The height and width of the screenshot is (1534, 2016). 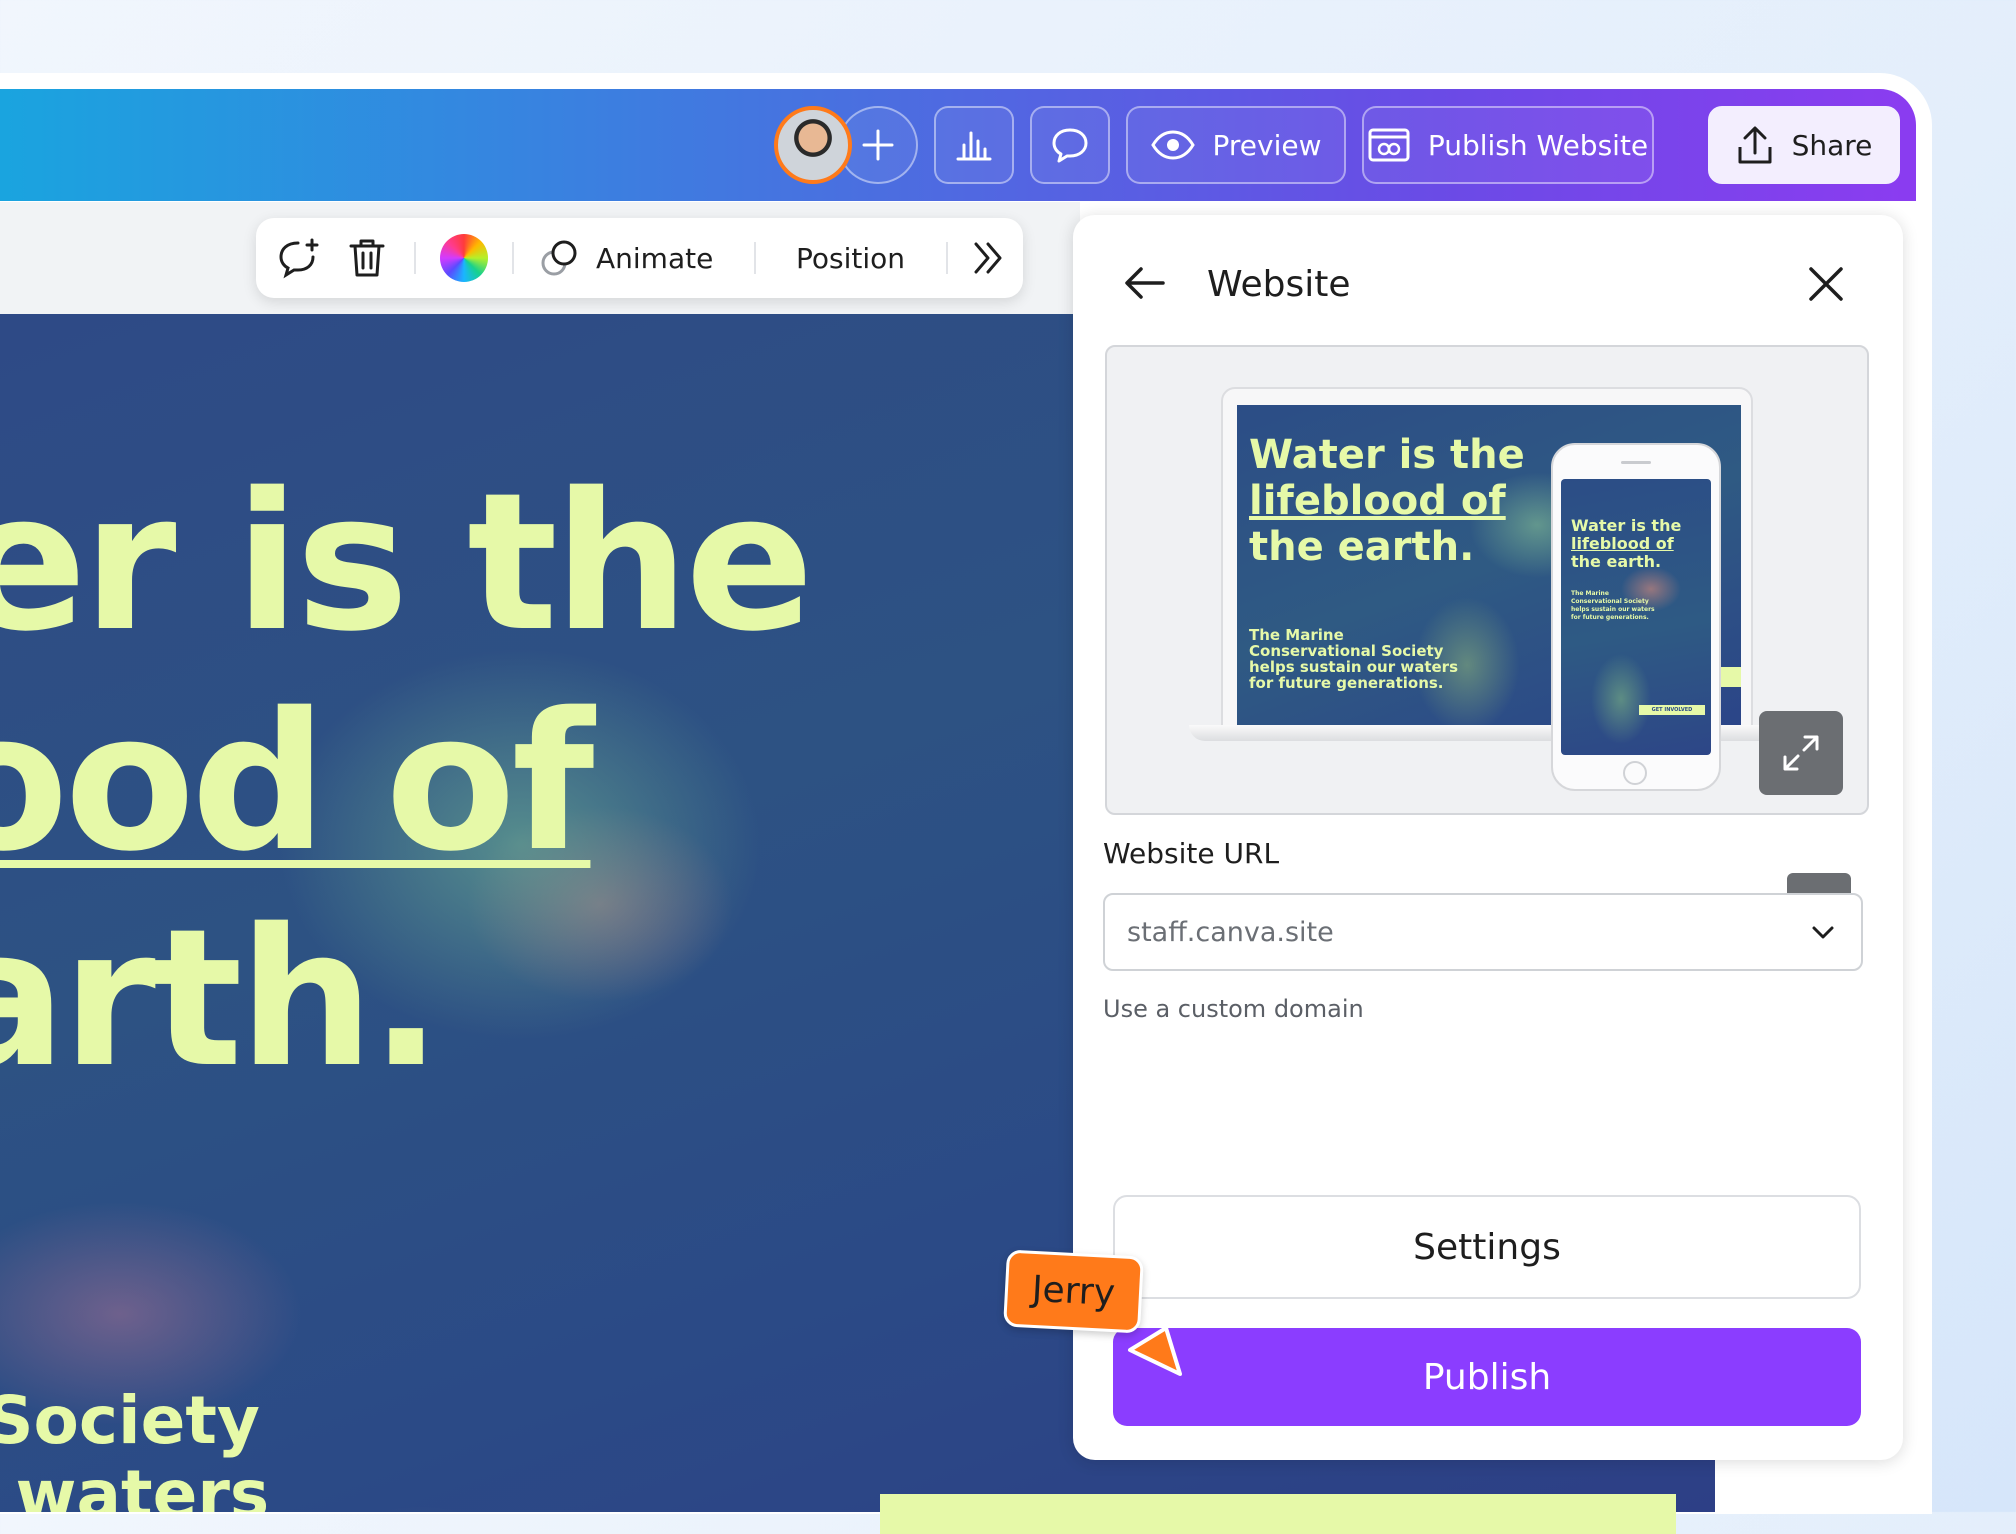 I want to click on close-button, so click(x=1826, y=286).